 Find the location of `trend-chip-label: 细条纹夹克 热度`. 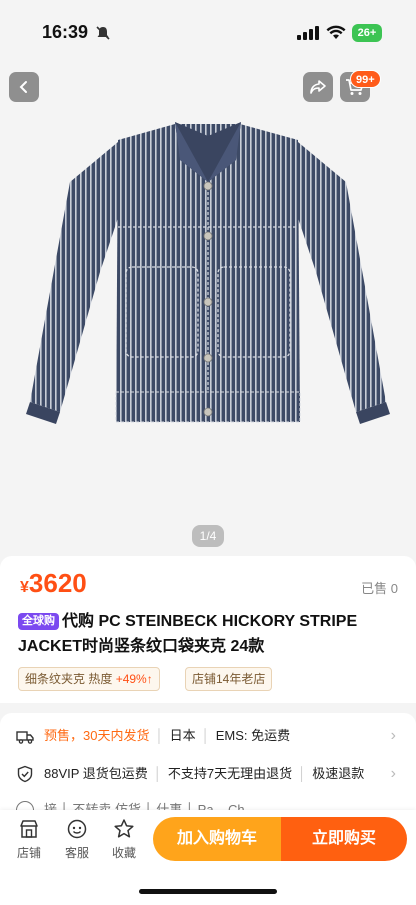

trend-chip-label: 细条纹夹克 热度 is located at coordinates (69, 679).